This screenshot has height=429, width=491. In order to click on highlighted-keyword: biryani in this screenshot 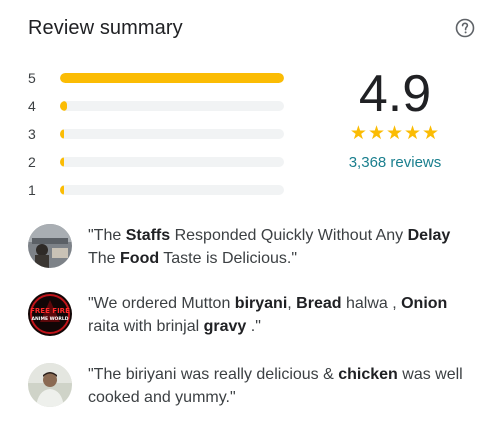, I will do `click(261, 303)`.